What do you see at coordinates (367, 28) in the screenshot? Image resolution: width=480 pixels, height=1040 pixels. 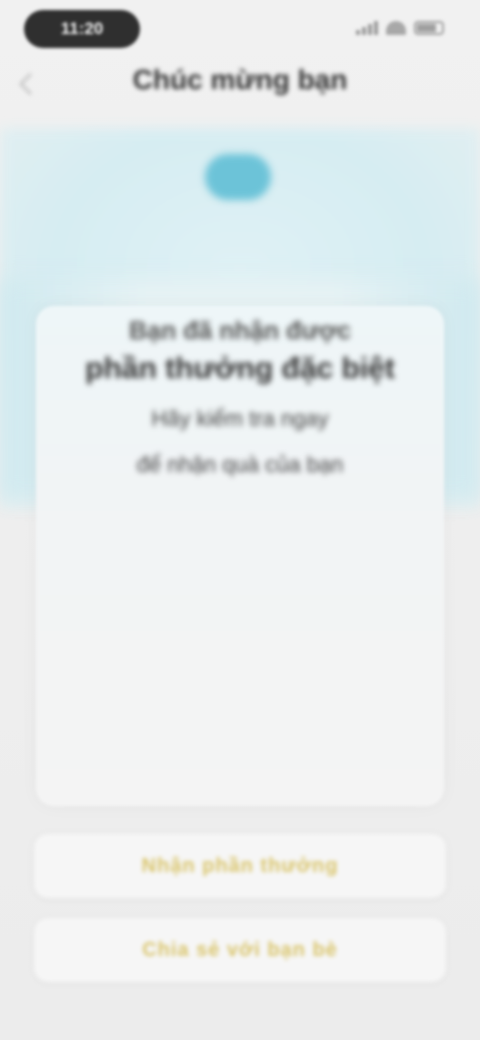 I see `signal-icon` at bounding box center [367, 28].